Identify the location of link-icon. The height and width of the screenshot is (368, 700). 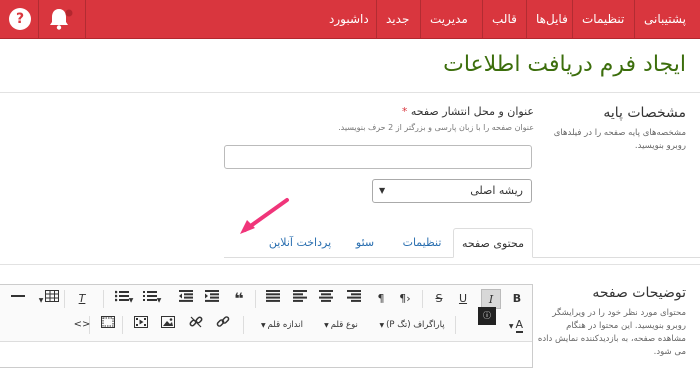
(223, 325).